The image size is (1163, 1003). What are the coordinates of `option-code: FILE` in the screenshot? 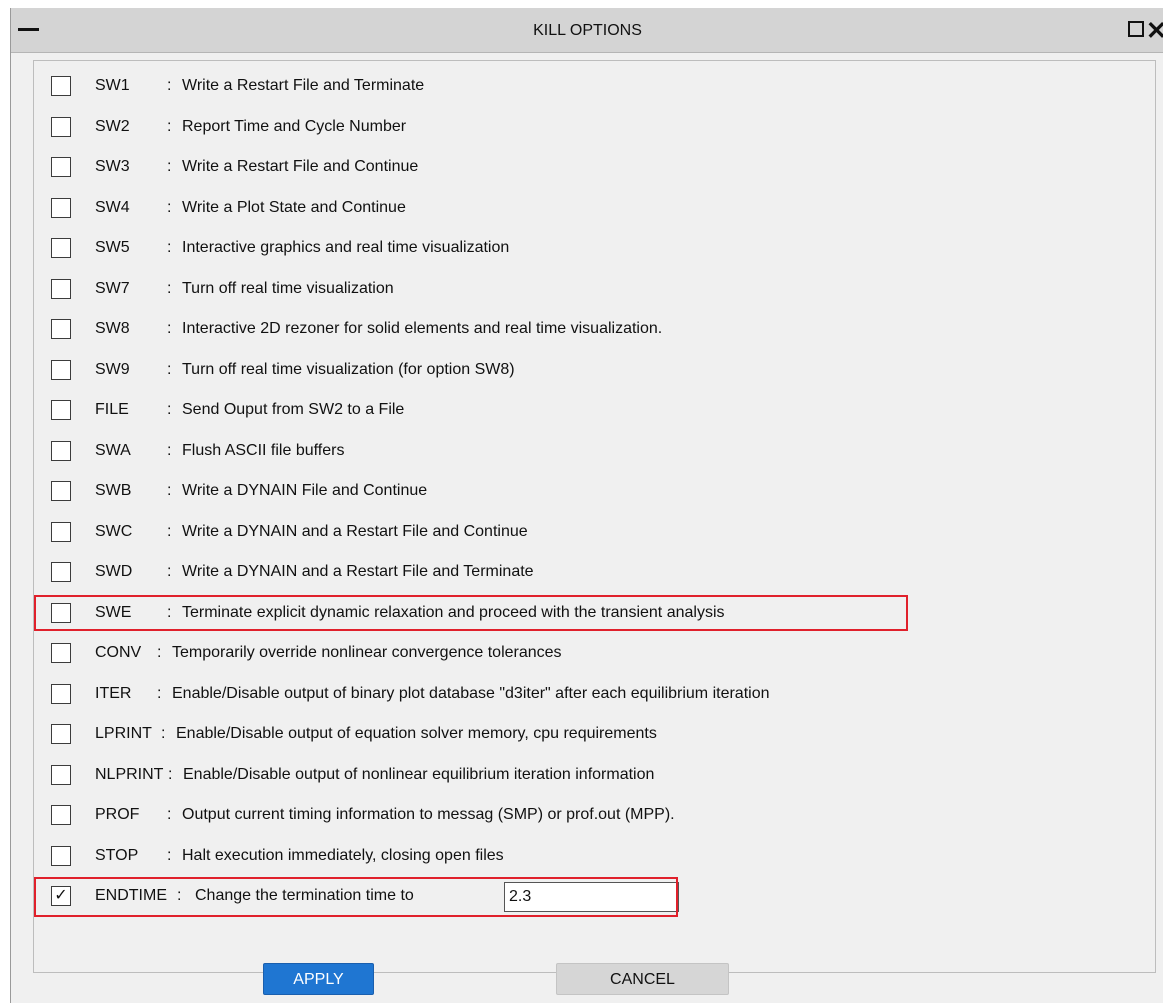 It's located at (112, 409).